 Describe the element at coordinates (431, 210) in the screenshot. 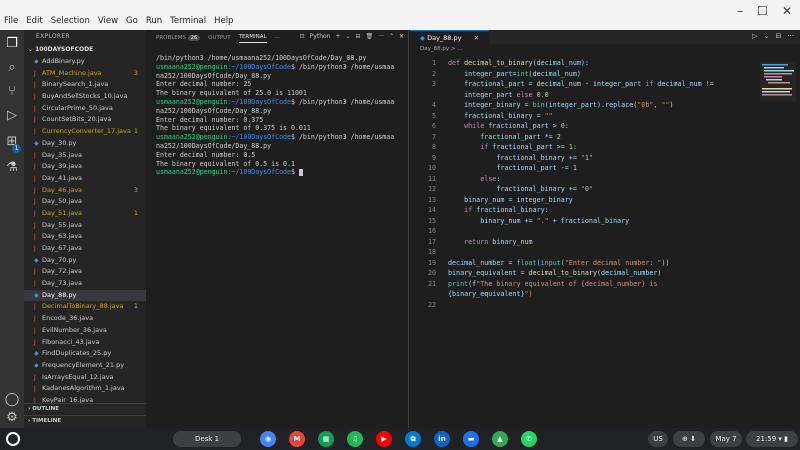

I see `line-number: 14` at that location.